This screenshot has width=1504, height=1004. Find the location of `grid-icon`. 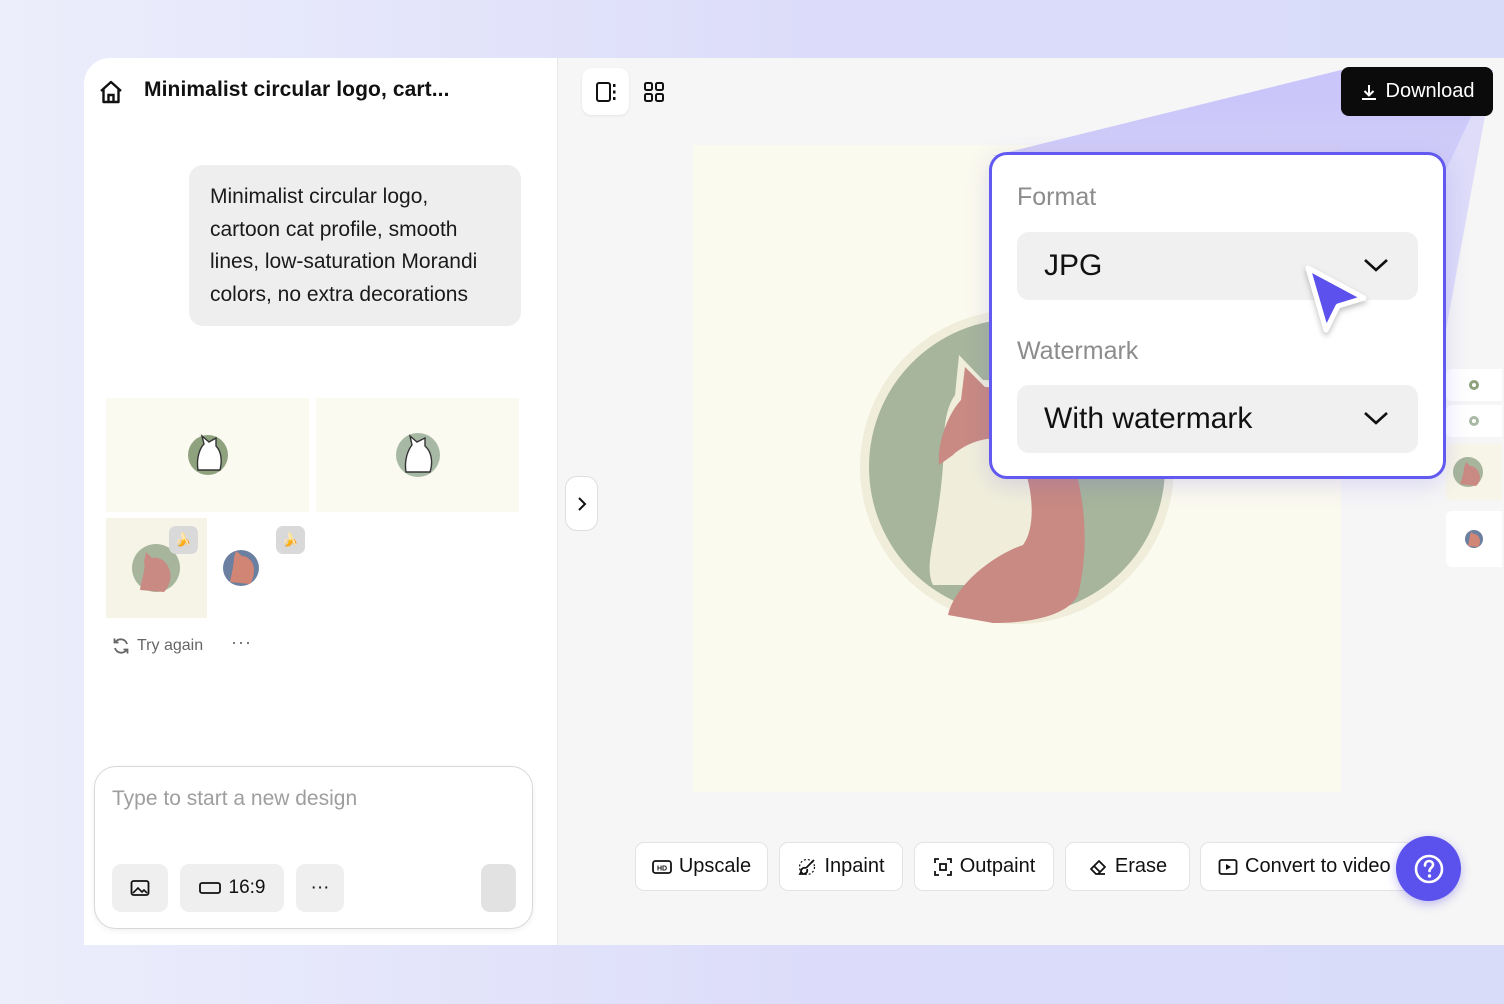

grid-icon is located at coordinates (653, 91).